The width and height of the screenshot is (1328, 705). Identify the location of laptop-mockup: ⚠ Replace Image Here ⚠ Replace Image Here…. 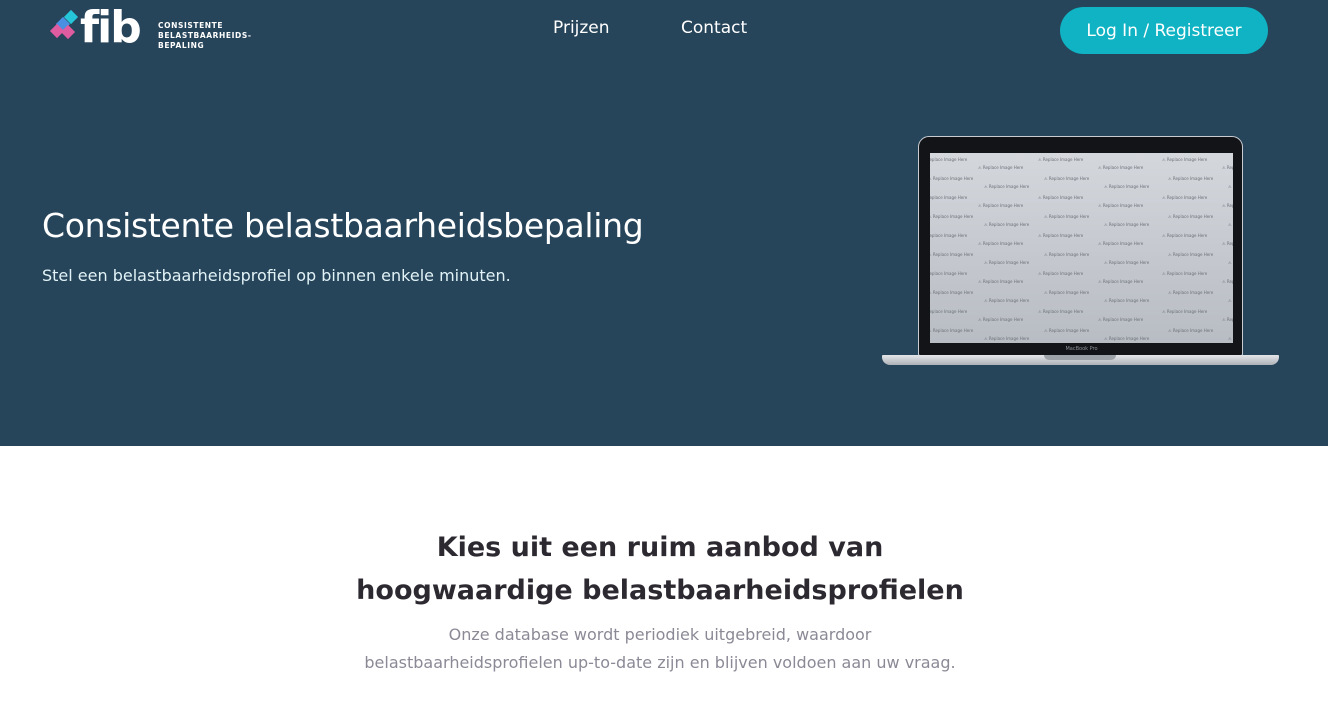
(1080, 253).